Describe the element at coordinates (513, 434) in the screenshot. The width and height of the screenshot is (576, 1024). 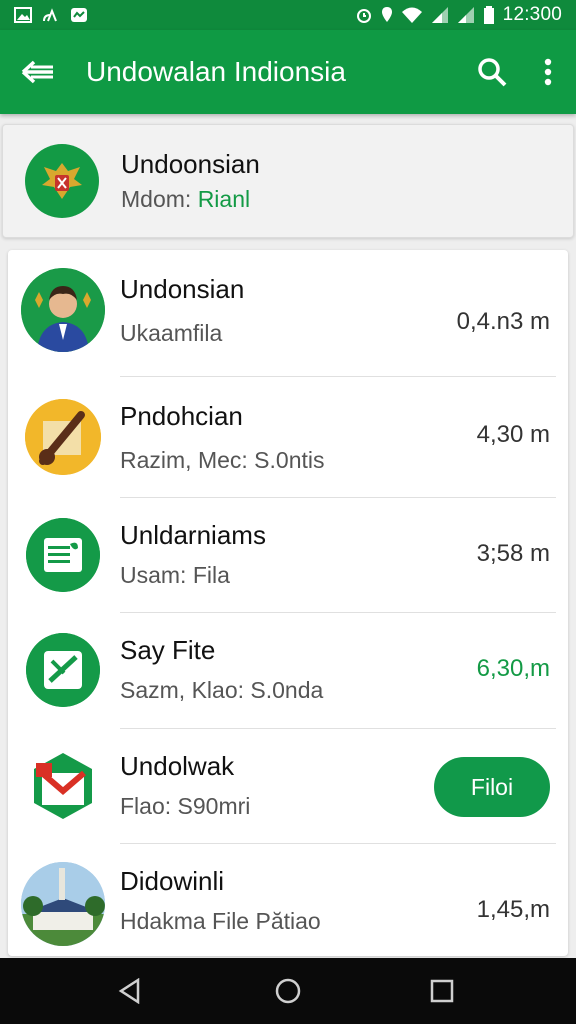
I see `list-item-meta: 4,30 m` at that location.